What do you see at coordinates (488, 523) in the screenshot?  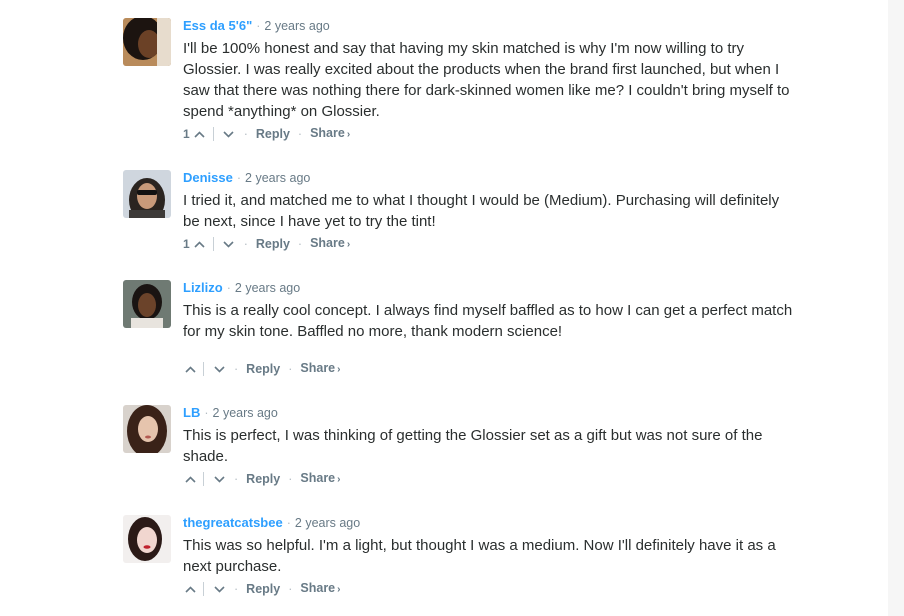 I see `comment-meta: thegreatcatsbee · 2 years ago` at bounding box center [488, 523].